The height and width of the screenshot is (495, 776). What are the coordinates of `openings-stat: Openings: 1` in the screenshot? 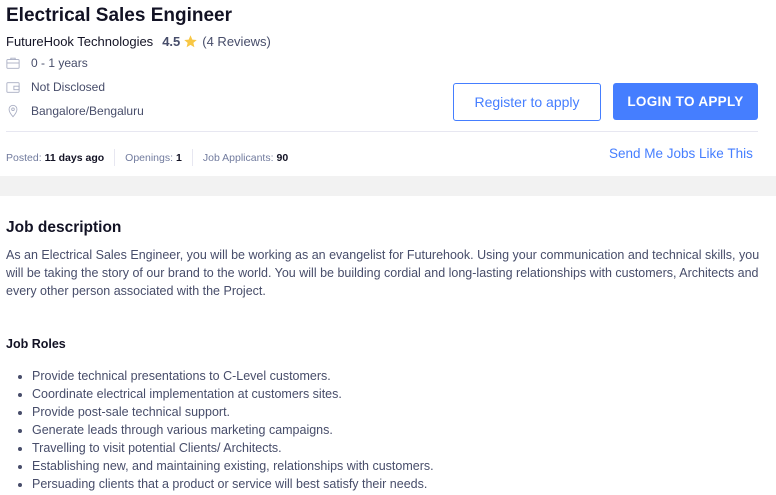 It's located at (153, 158).